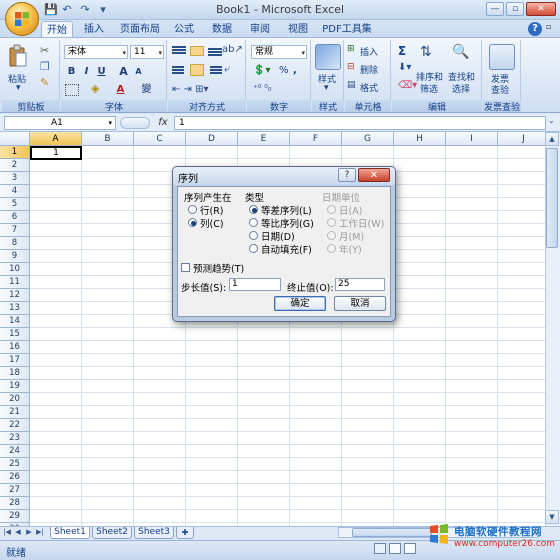 The width and height of the screenshot is (560, 560). What do you see at coordinates (15, 438) in the screenshot?
I see `row-header: 23` at bounding box center [15, 438].